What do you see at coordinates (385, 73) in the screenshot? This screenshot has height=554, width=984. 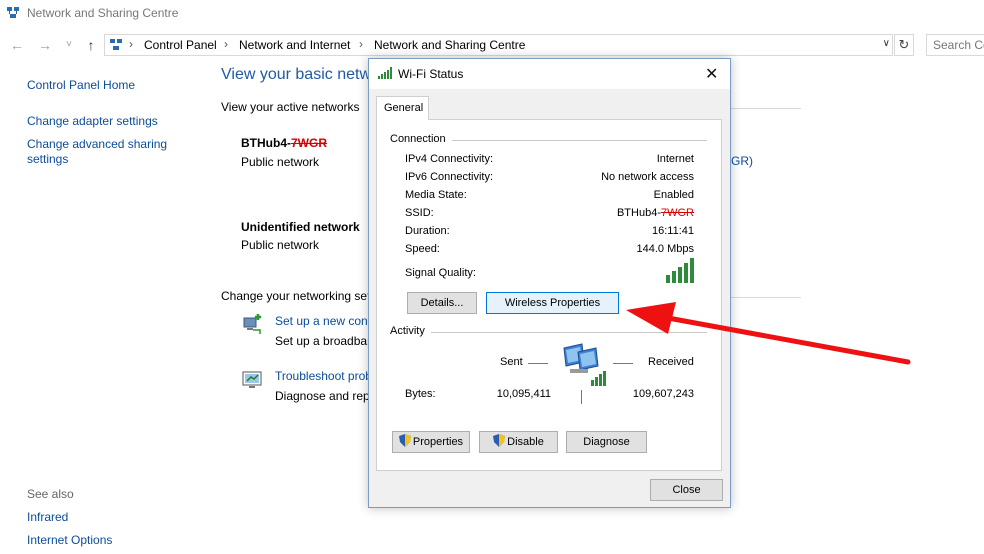 I see `wifi-signal-icon` at bounding box center [385, 73].